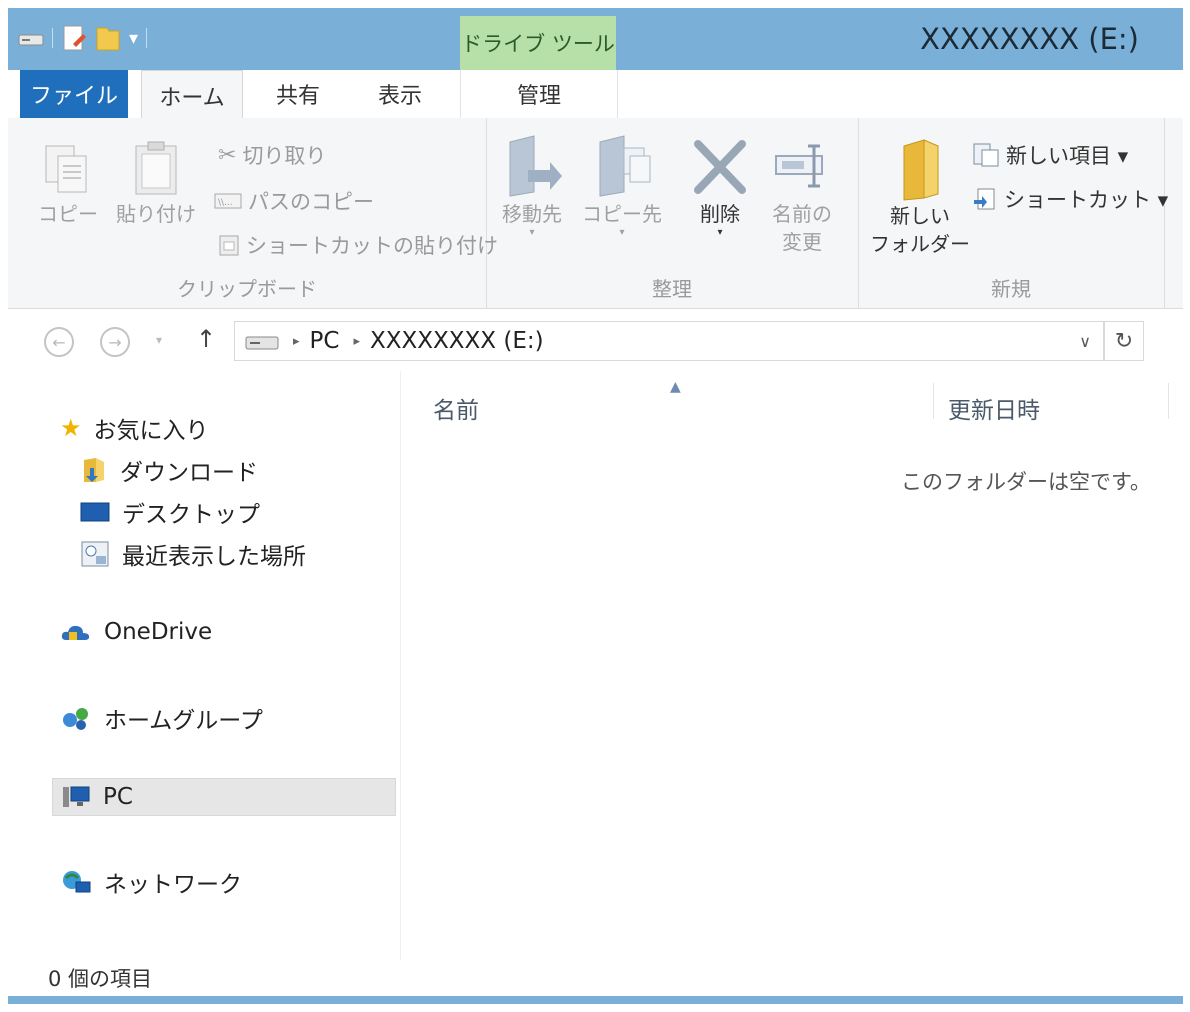 This screenshot has width=1190, height=1012. Describe the element at coordinates (986, 155) in the screenshot. I see `new-item-icon` at that location.